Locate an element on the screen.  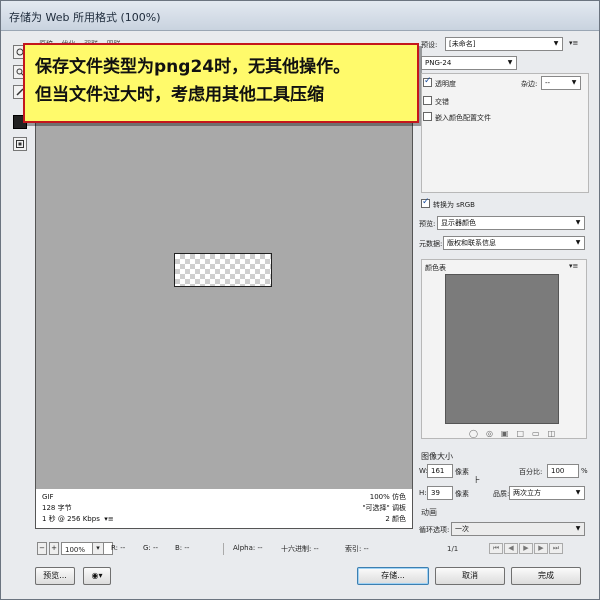
color-table-area is located at coordinates (502, 349).